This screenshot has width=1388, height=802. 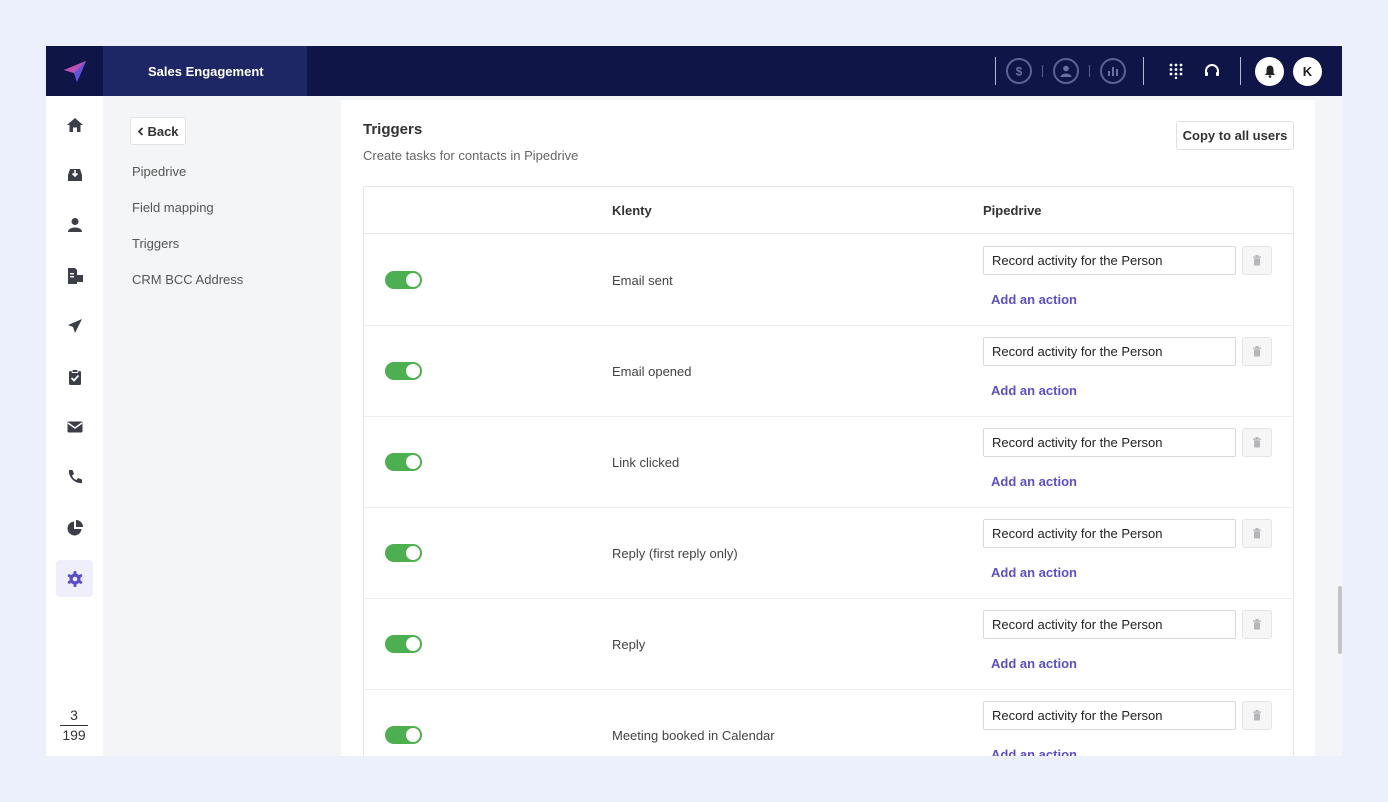 I want to click on dialpad-icon, so click(x=1176, y=71).